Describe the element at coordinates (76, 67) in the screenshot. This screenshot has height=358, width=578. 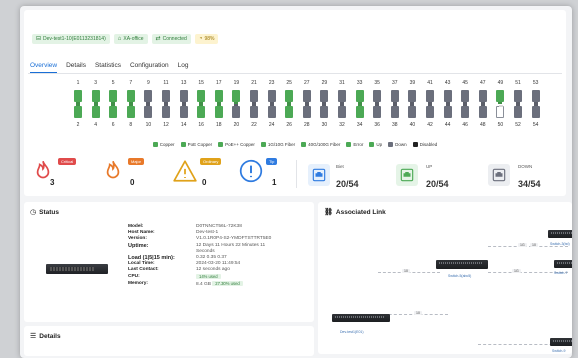
I see `tab-details: Details` at that location.